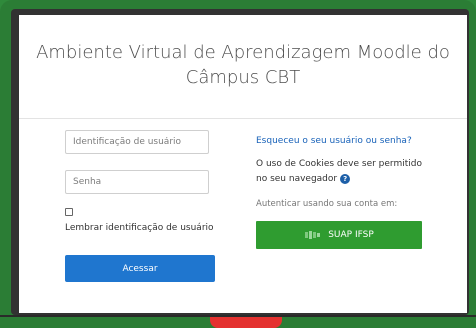 The width and height of the screenshot is (476, 328). I want to click on suap-login-button: SUAP IFSP, so click(339, 235).